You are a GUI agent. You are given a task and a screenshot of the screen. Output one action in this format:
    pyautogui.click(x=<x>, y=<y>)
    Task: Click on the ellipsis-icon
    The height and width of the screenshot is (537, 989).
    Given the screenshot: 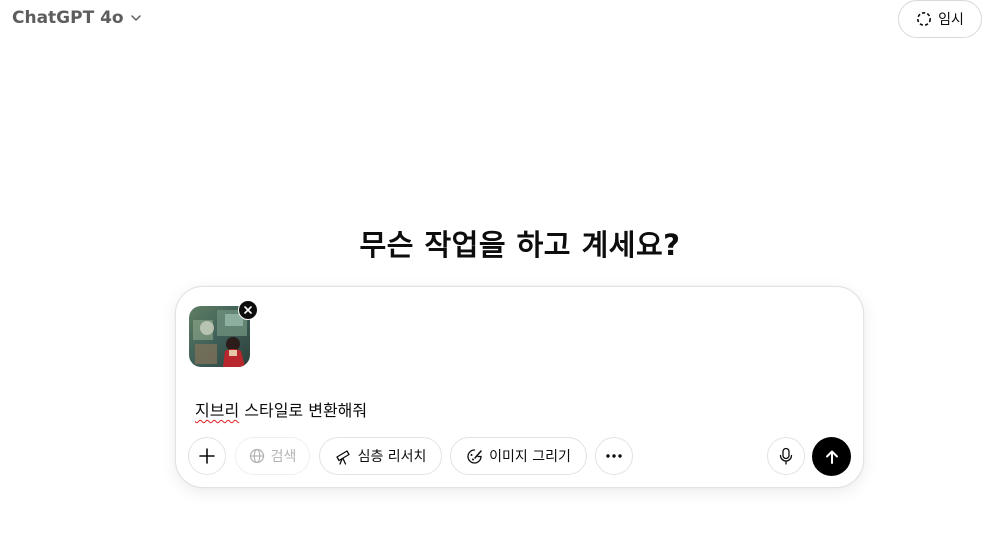 What is the action you would take?
    pyautogui.click(x=614, y=456)
    